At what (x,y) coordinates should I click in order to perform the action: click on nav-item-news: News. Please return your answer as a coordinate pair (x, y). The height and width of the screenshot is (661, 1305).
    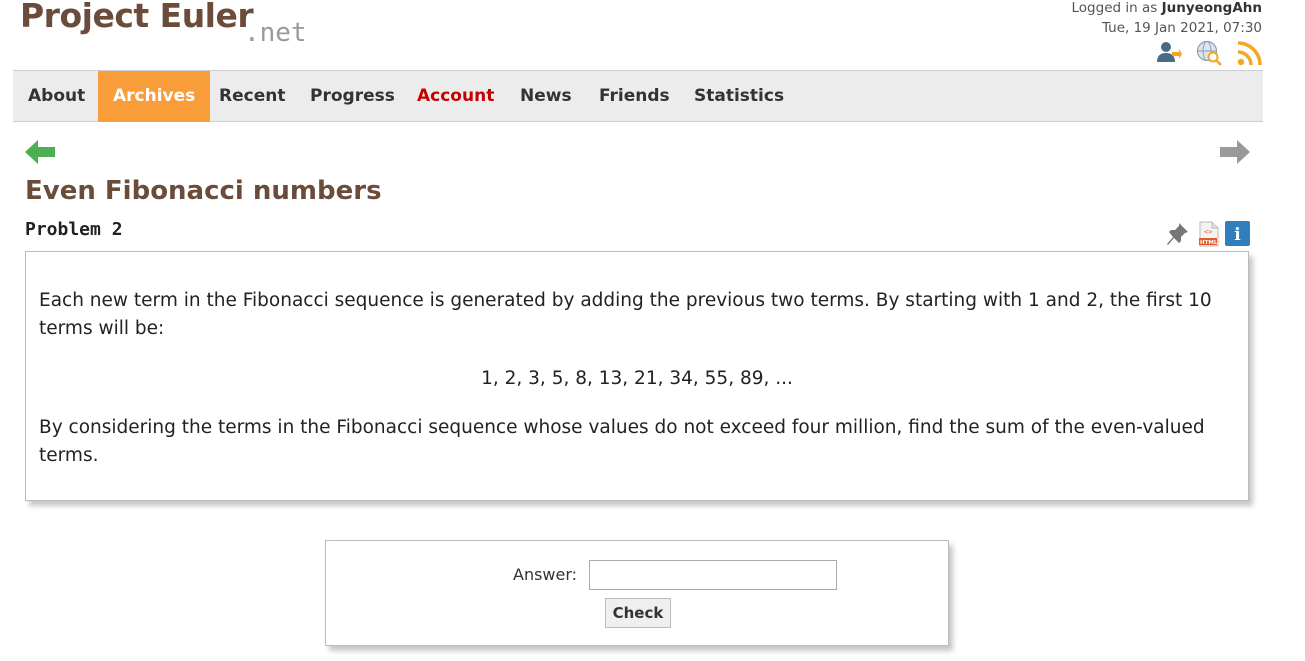
    Looking at the image, I should click on (546, 96).